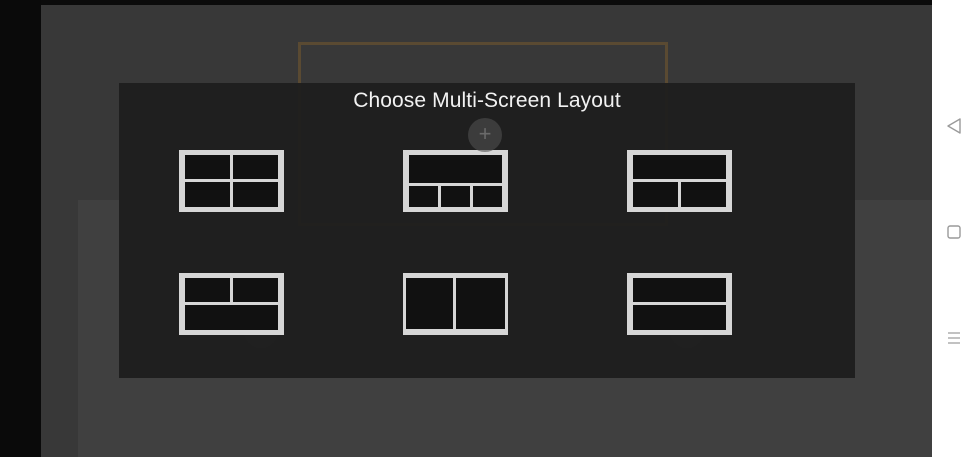 This screenshot has height=457, width=976. I want to click on back-triangle-icon, so click(954, 126).